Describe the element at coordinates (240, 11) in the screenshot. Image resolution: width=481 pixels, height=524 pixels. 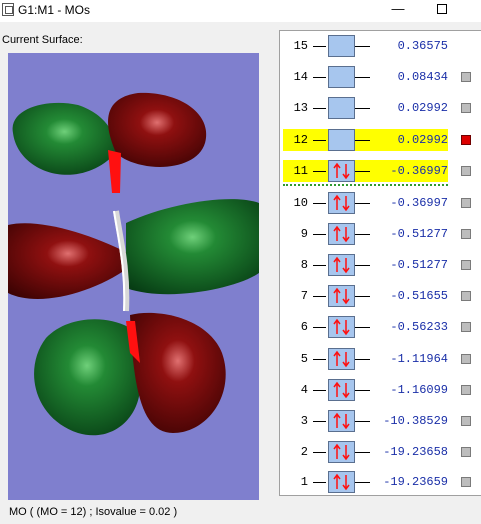
I see `title-bar: G1:M1 - MOs —` at that location.